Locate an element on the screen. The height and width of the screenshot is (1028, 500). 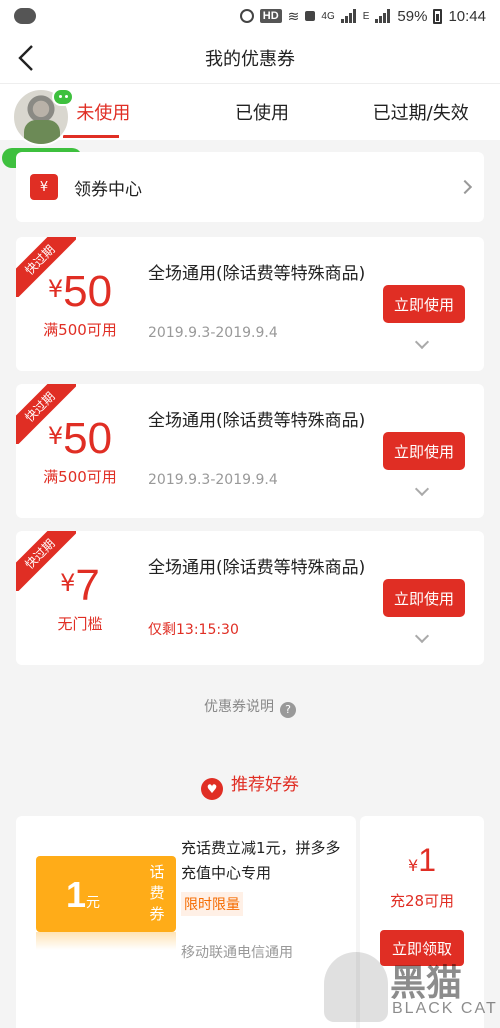
recommend-card: 1元 话费券 充话费立减1元，拼多多充值中心专用 限时限量 移动联通电信通用 is located at coordinates (186, 922).